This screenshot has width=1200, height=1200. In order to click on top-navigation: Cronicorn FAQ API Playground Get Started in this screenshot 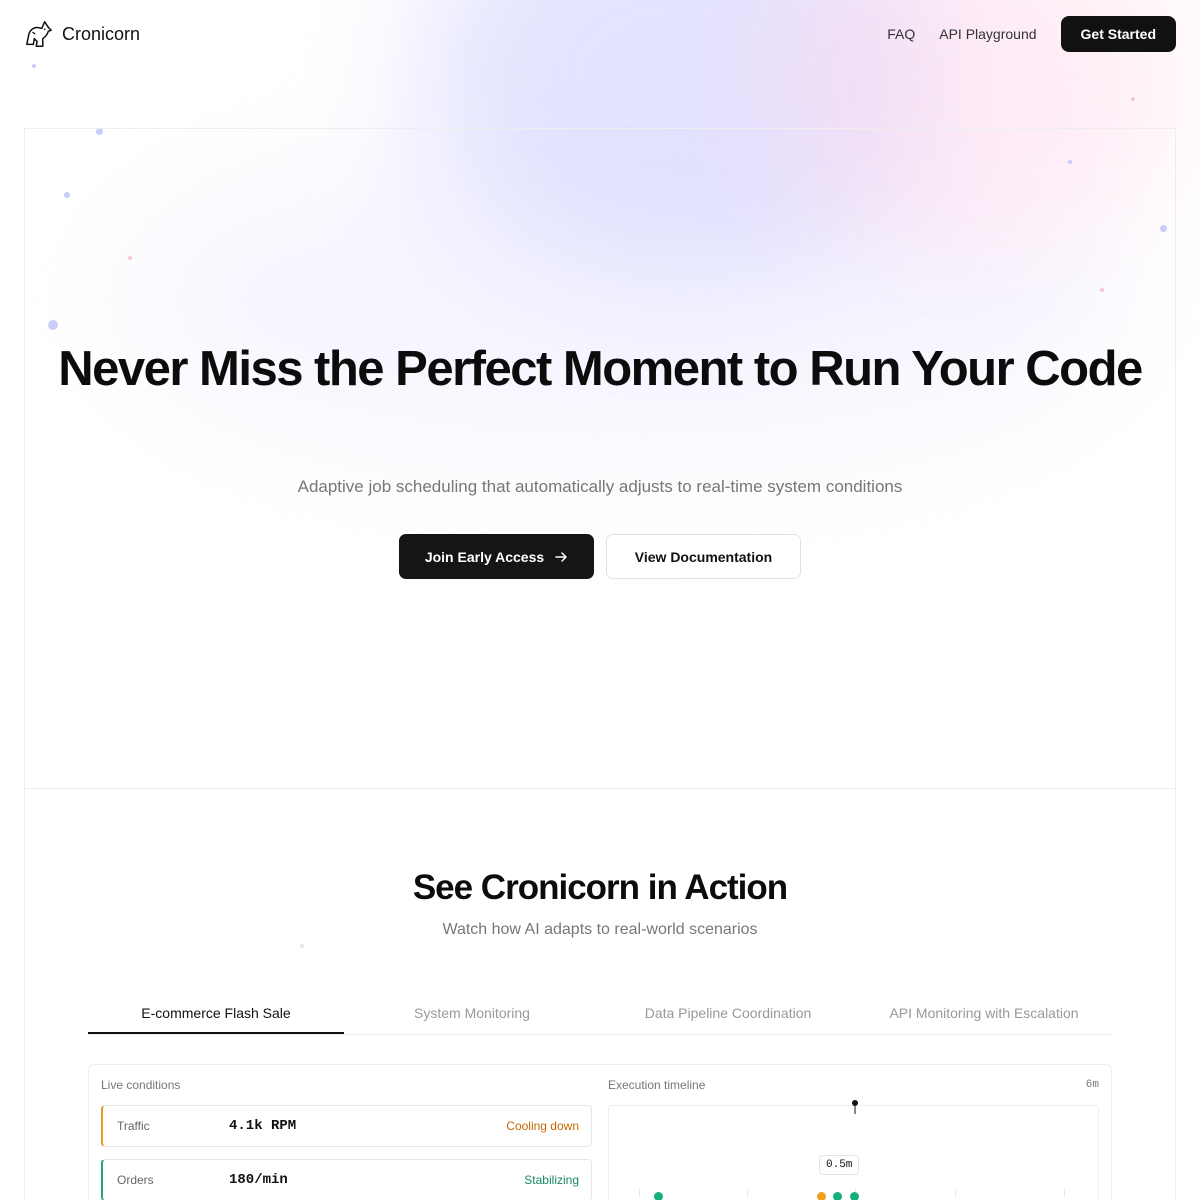, I will do `click(600, 34)`.